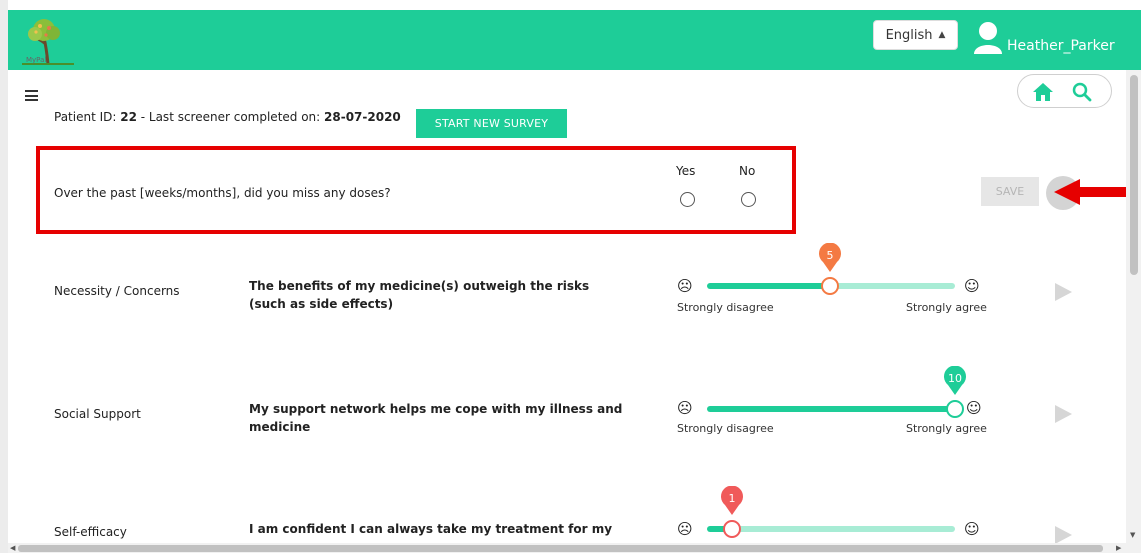  What do you see at coordinates (31, 97) in the screenshot?
I see `hamburger-icon` at bounding box center [31, 97].